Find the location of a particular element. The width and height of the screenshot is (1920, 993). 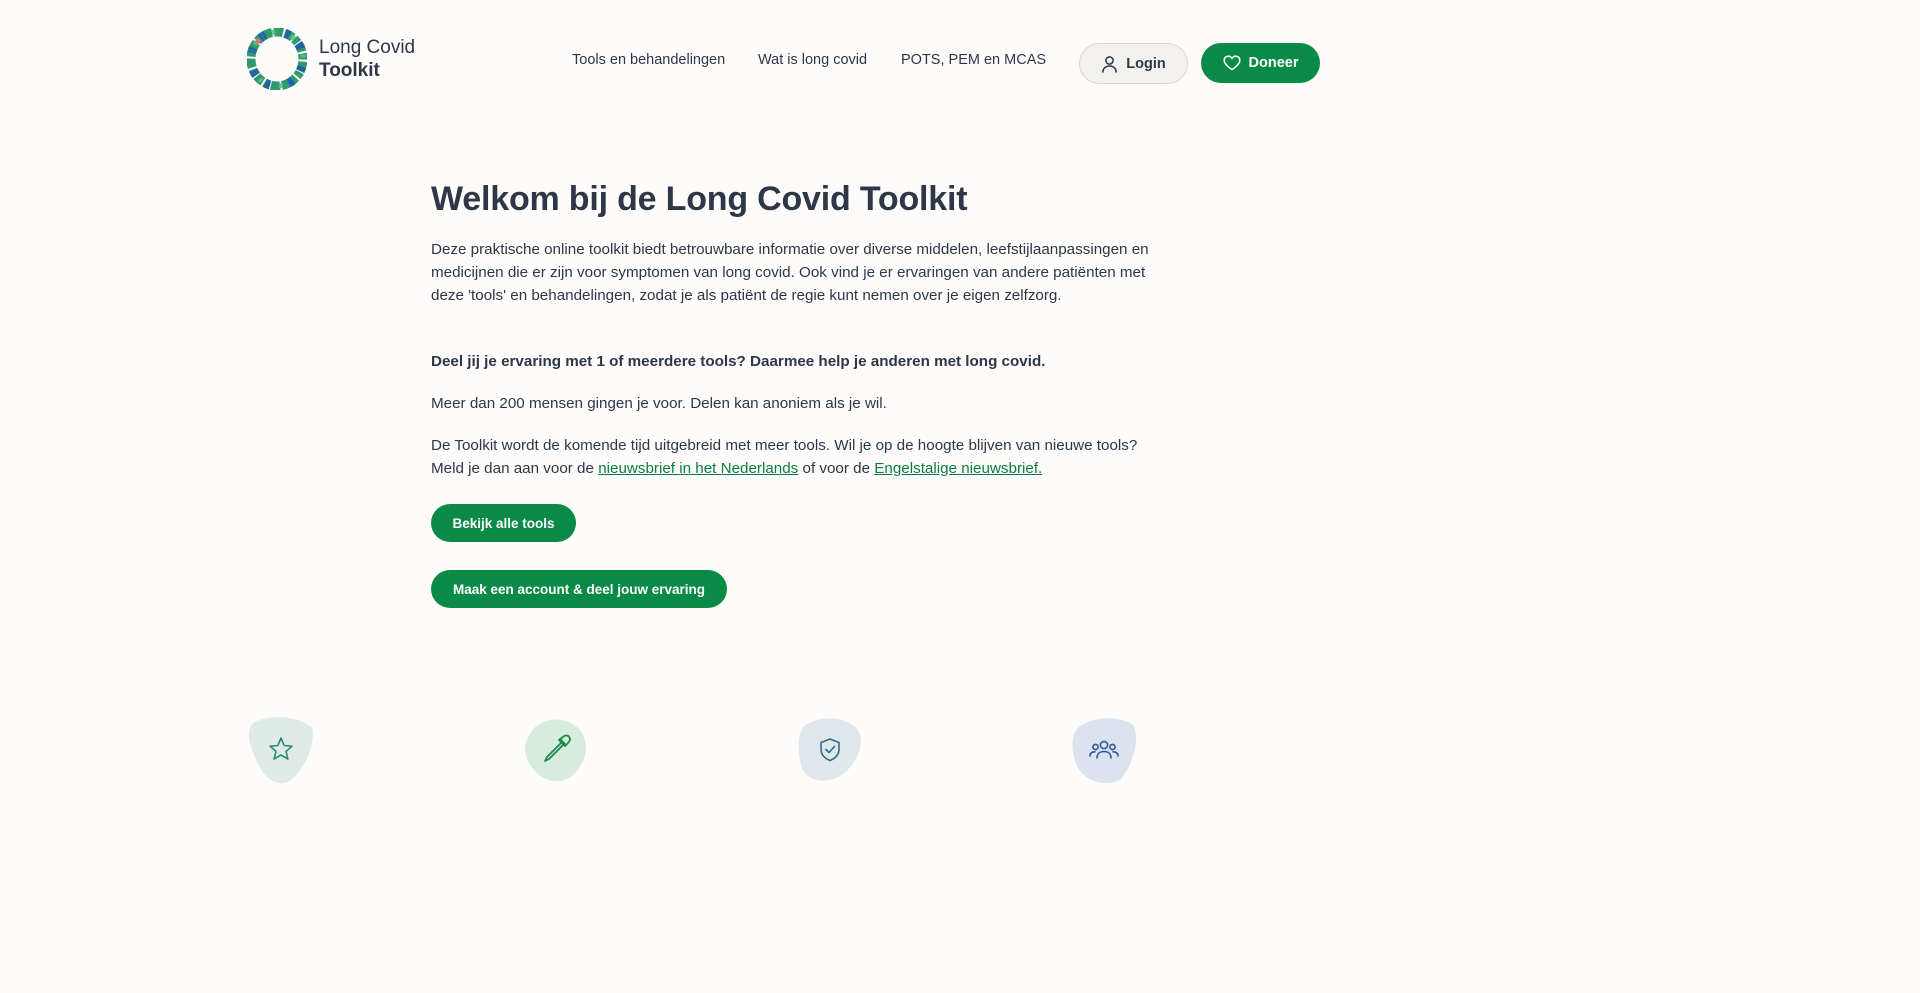

feature-community is located at coordinates (1105, 750).